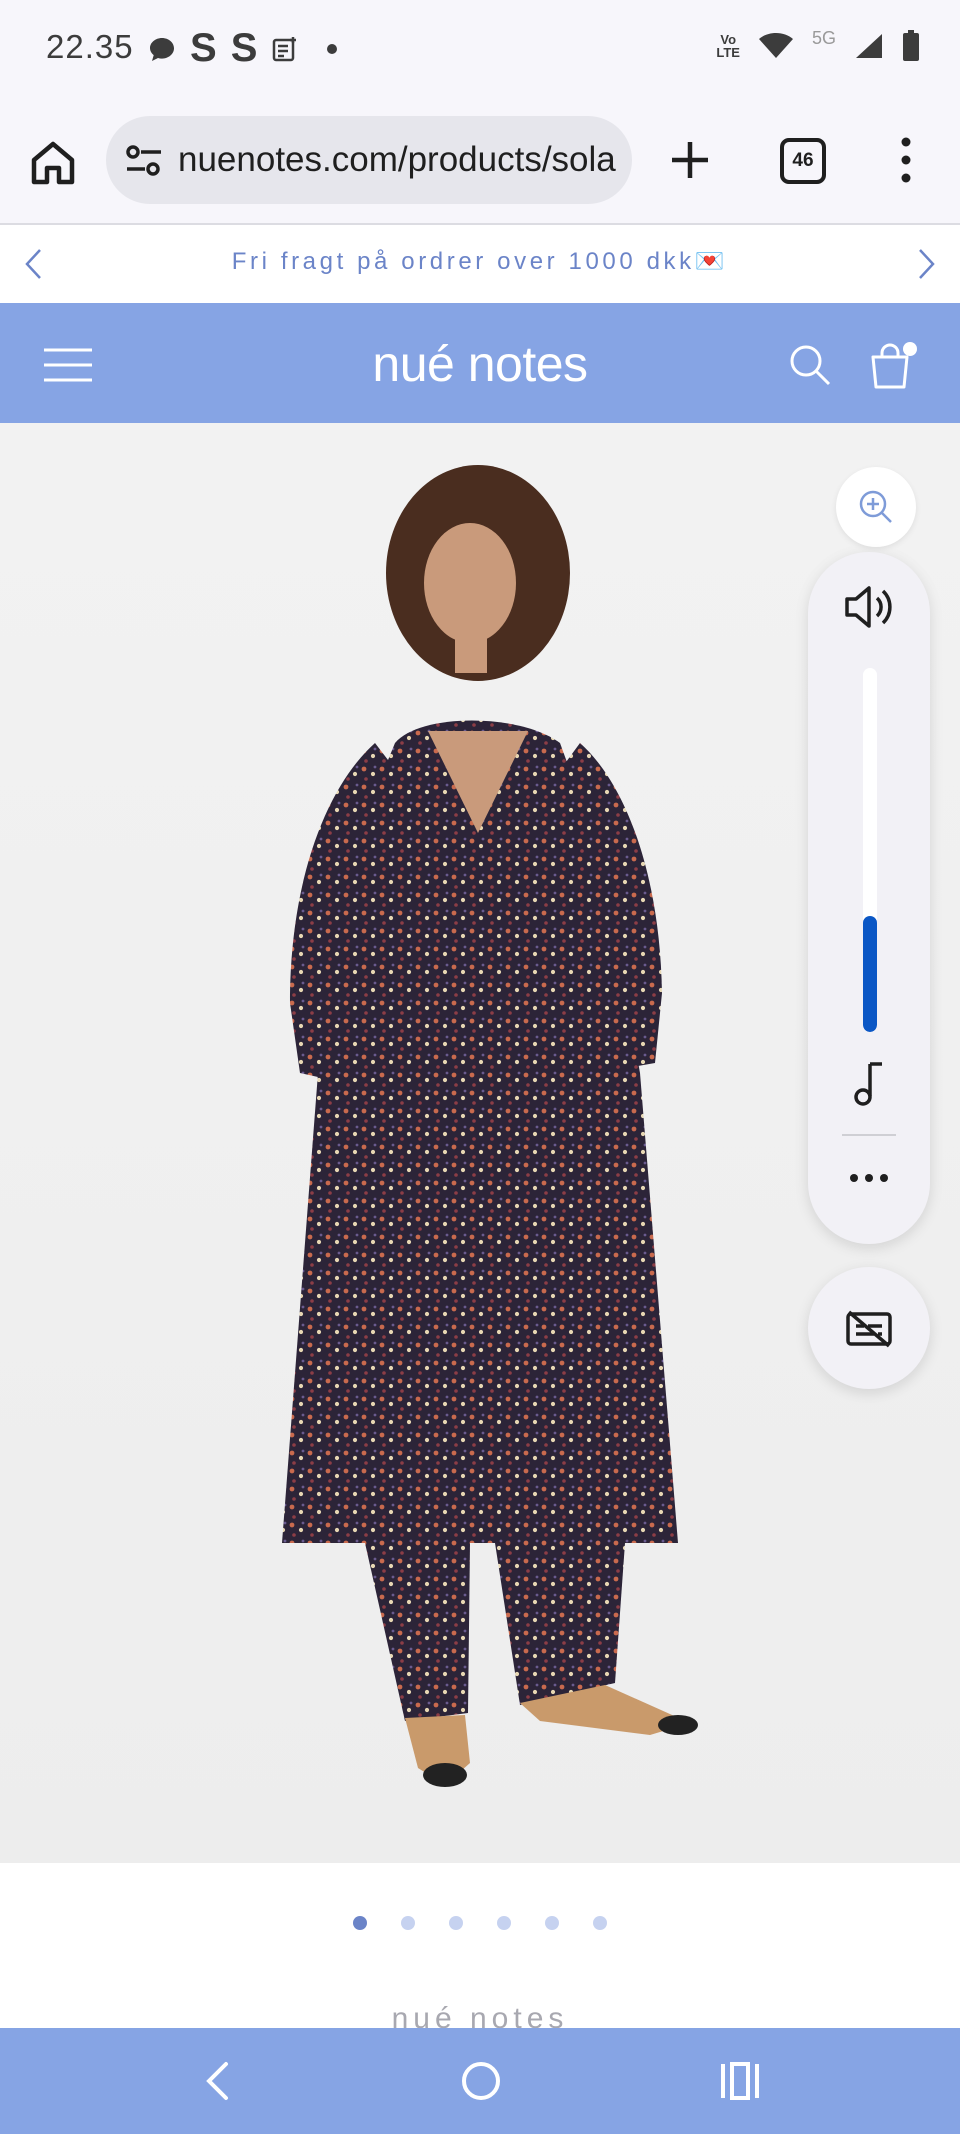 The image size is (960, 2134). I want to click on volte-indicator: Vo LTE, so click(728, 46).